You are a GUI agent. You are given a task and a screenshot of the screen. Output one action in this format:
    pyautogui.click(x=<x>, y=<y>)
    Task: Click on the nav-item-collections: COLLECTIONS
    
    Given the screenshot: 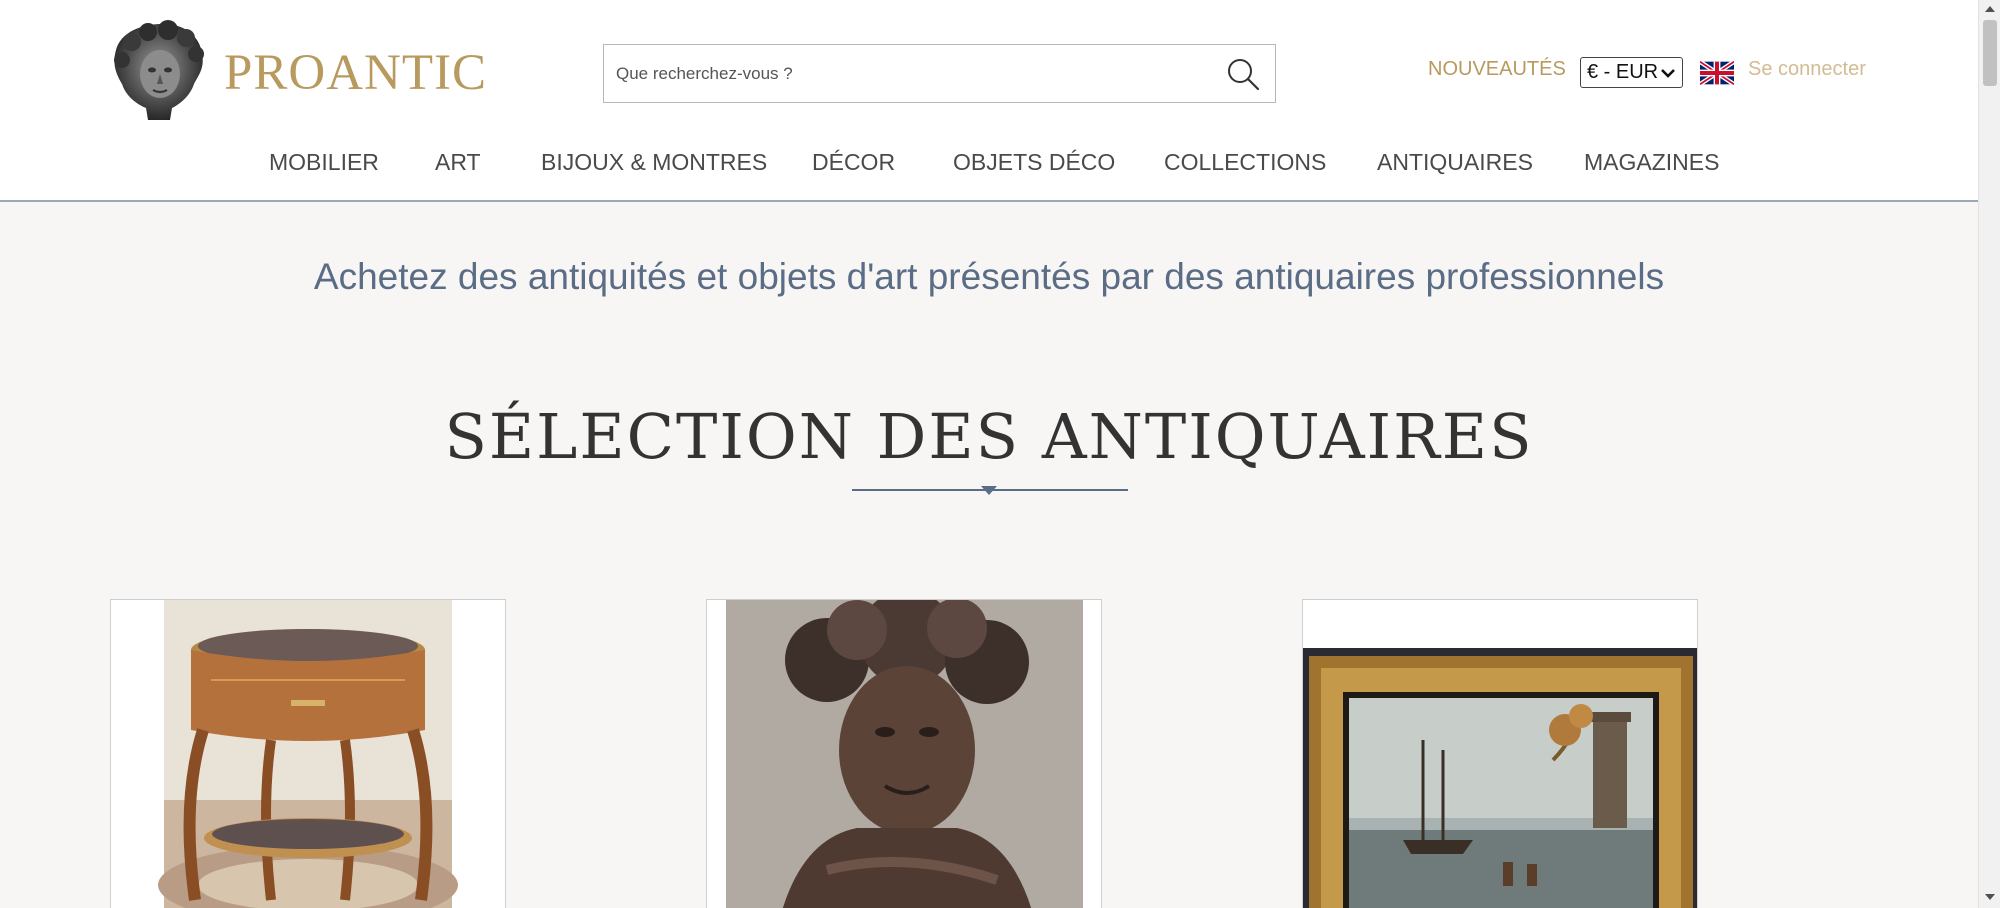 What is the action you would take?
    pyautogui.click(x=1245, y=162)
    